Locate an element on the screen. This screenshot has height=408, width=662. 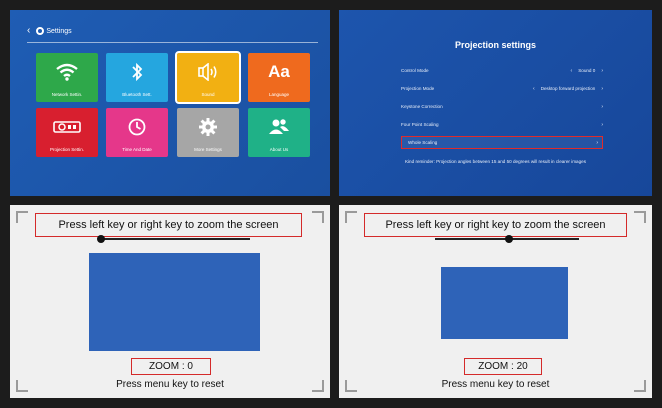
bluetooth-icon is located at coordinates (137, 72).